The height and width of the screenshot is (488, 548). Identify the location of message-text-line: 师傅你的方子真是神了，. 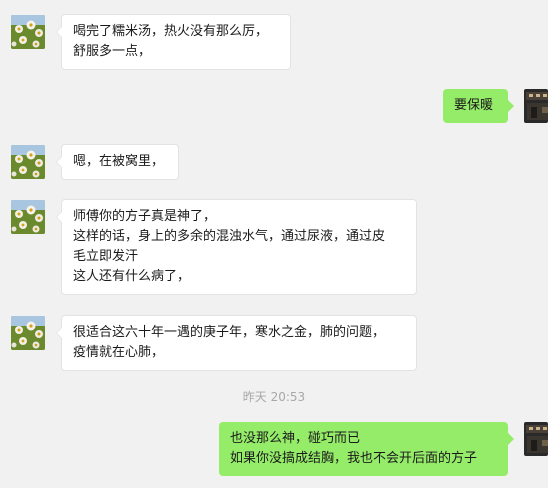
(145, 216).